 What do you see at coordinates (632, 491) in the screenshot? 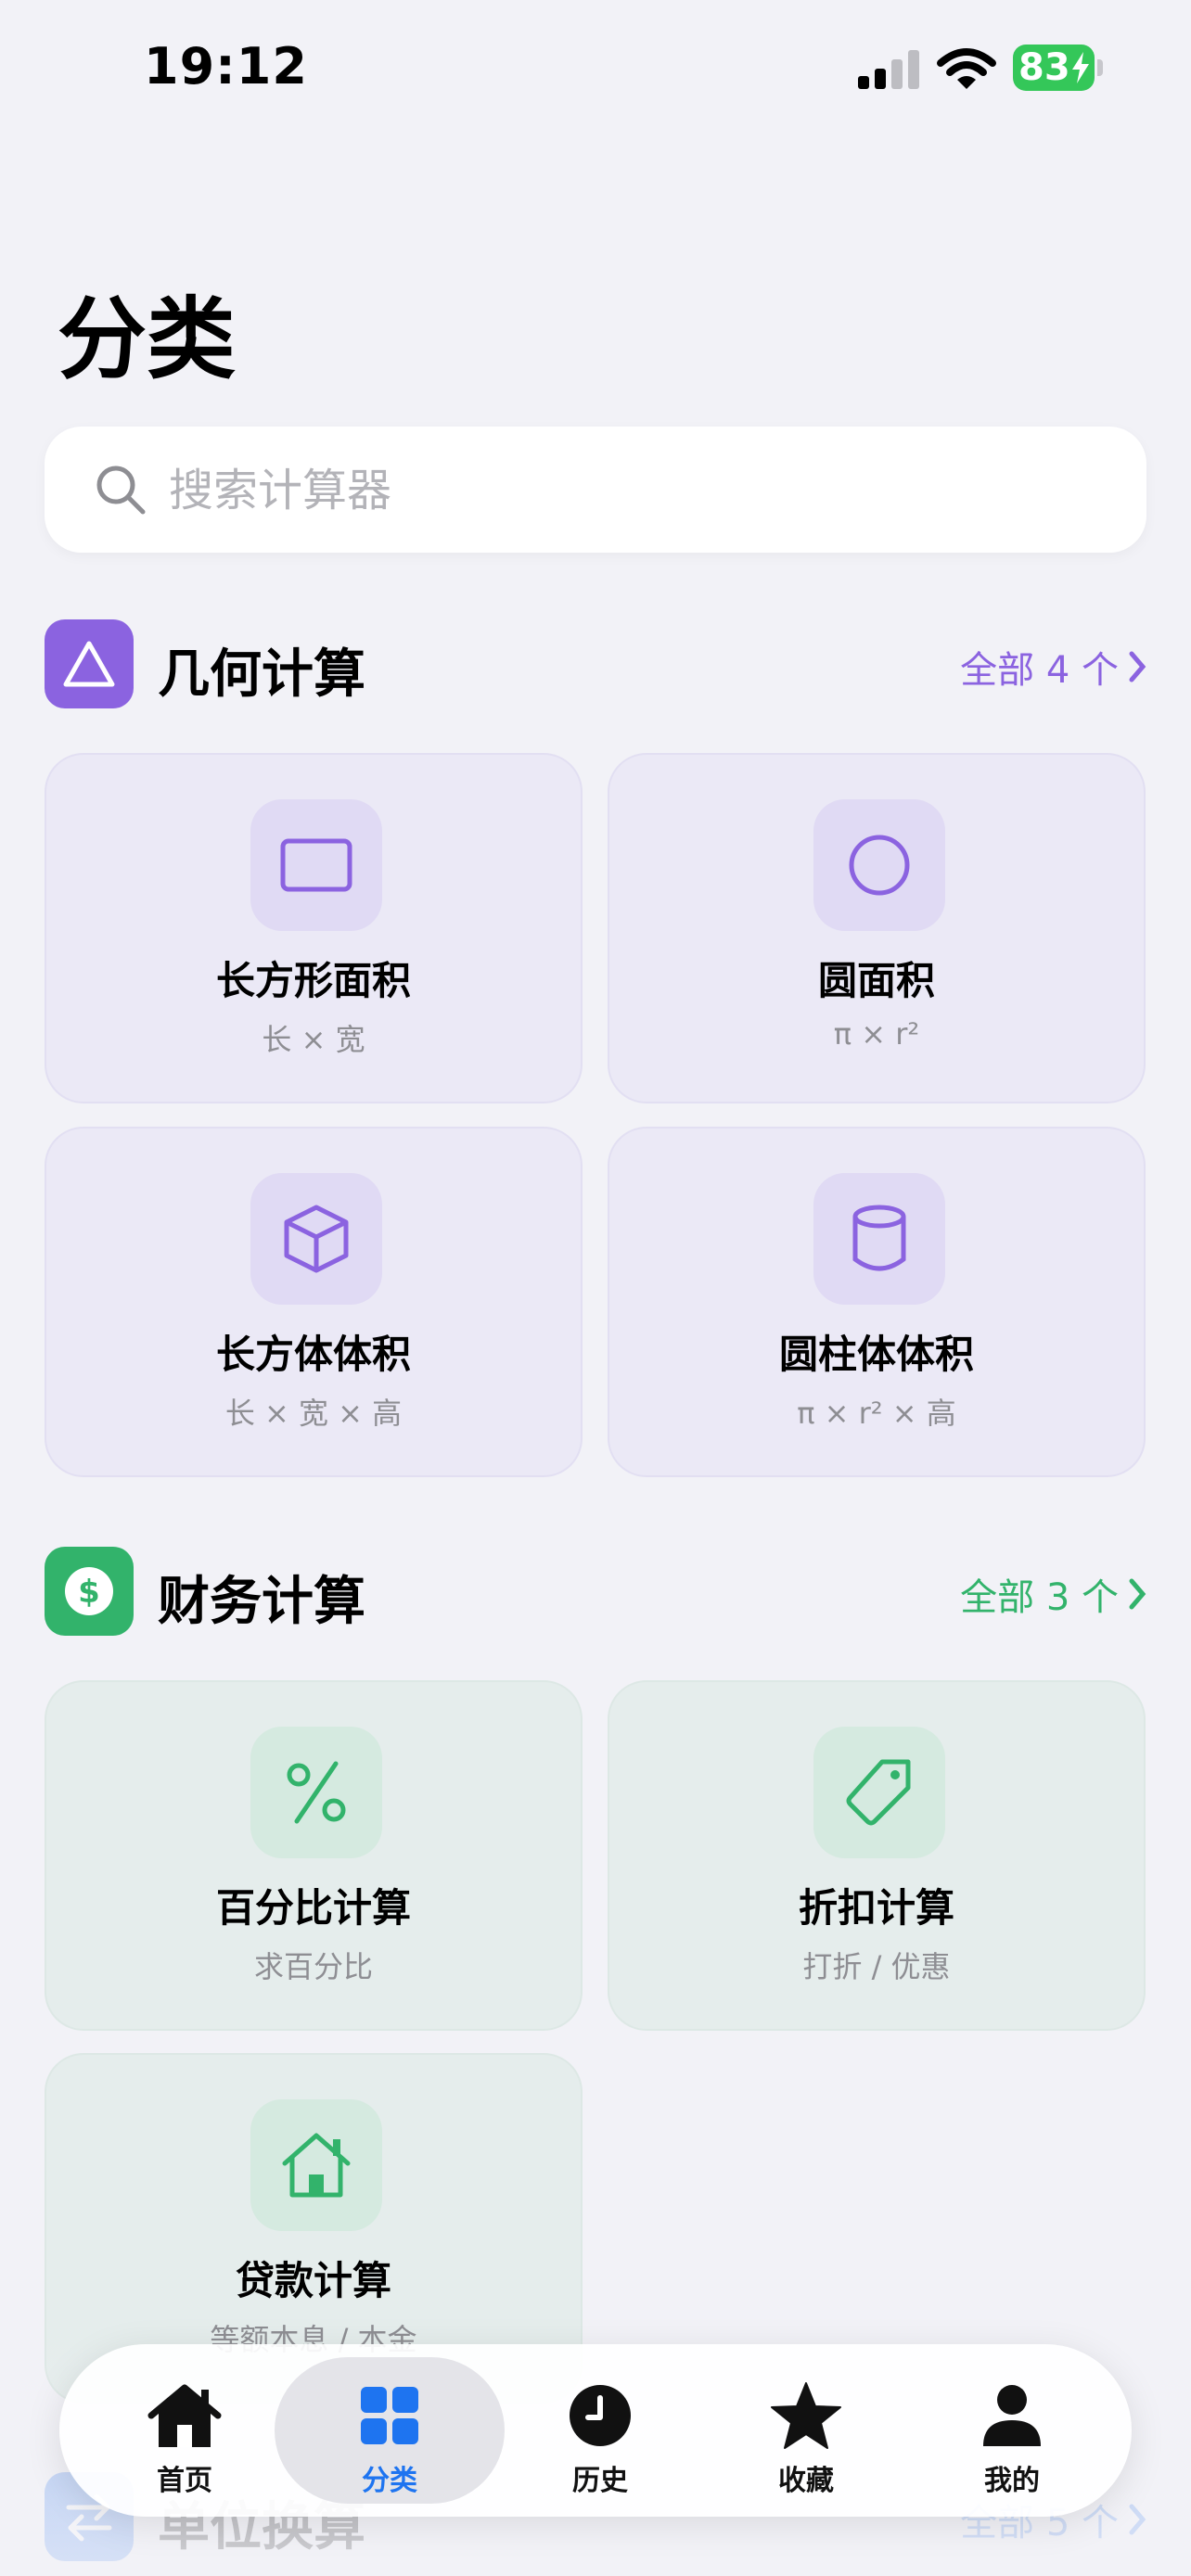
I see `search-input` at bounding box center [632, 491].